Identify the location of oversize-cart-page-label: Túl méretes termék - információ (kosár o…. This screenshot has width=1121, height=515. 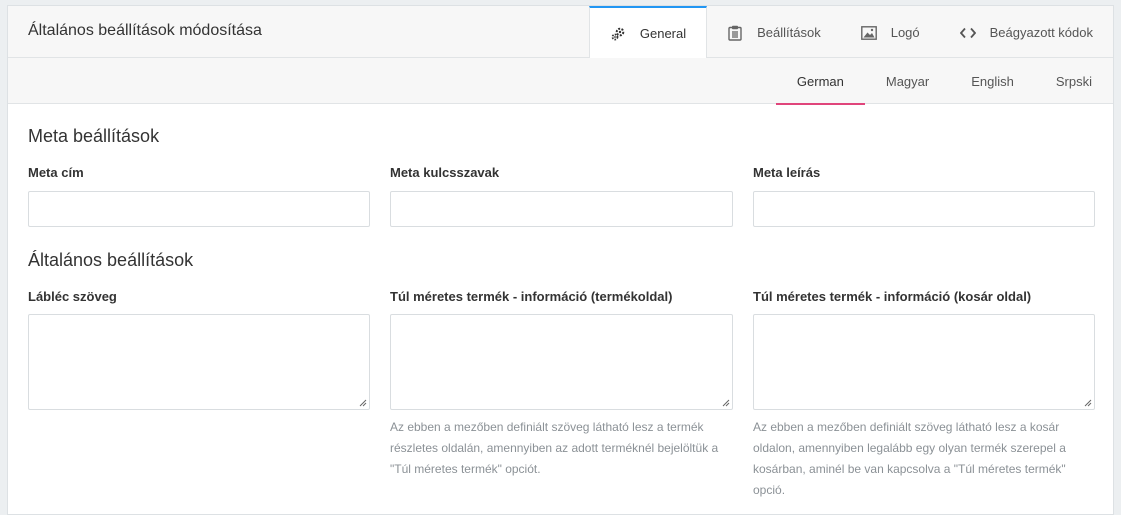
(892, 296).